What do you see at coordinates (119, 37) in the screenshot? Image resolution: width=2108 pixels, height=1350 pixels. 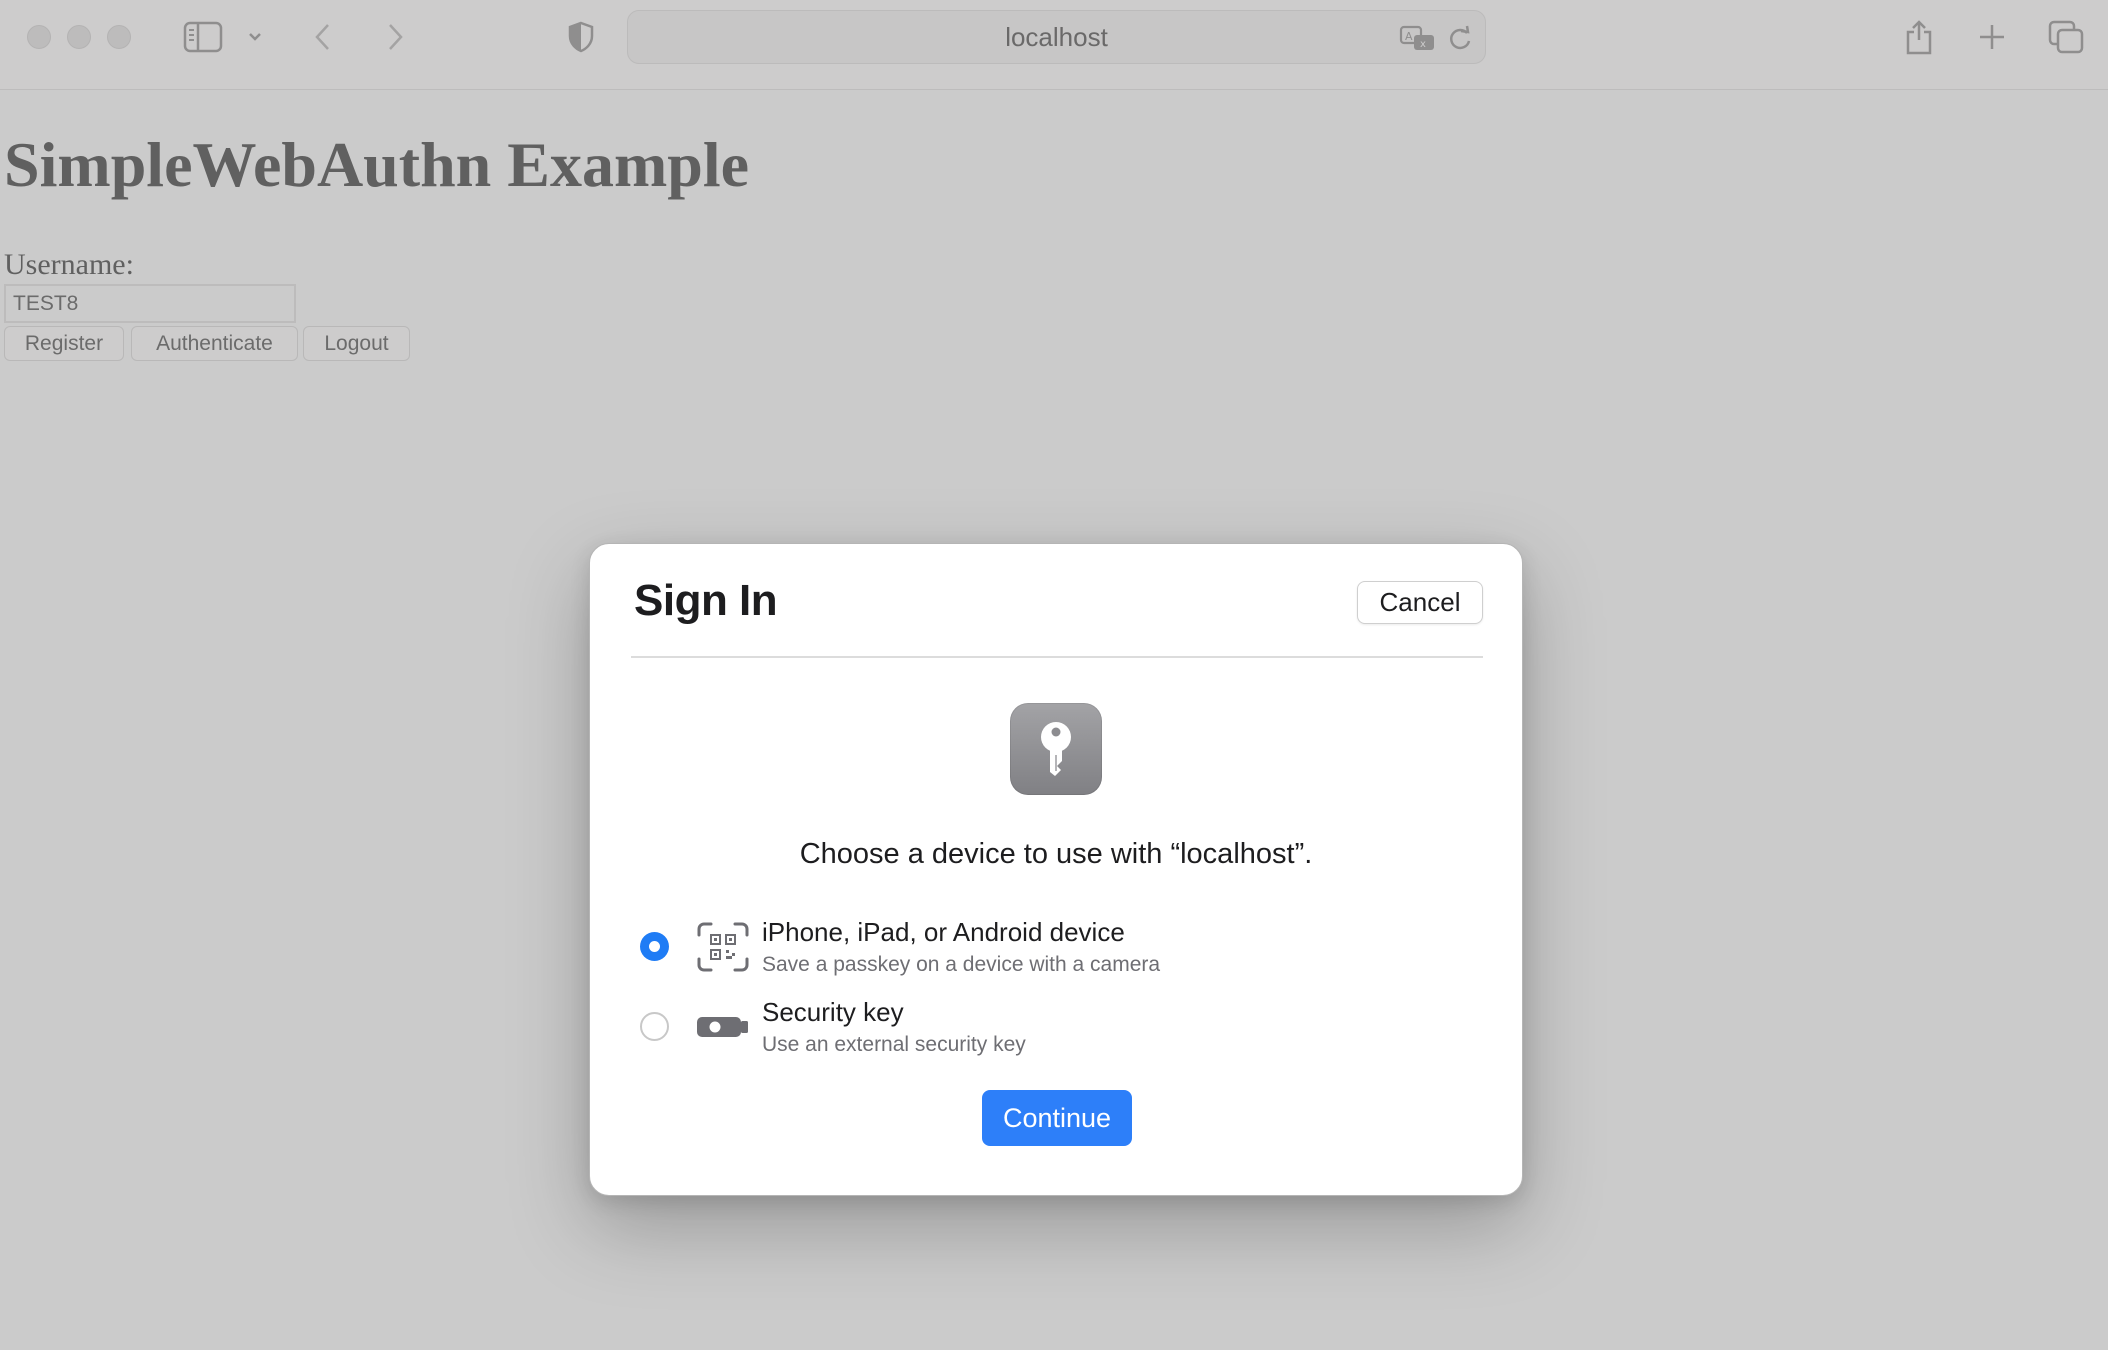 I see `zoom-window-button` at bounding box center [119, 37].